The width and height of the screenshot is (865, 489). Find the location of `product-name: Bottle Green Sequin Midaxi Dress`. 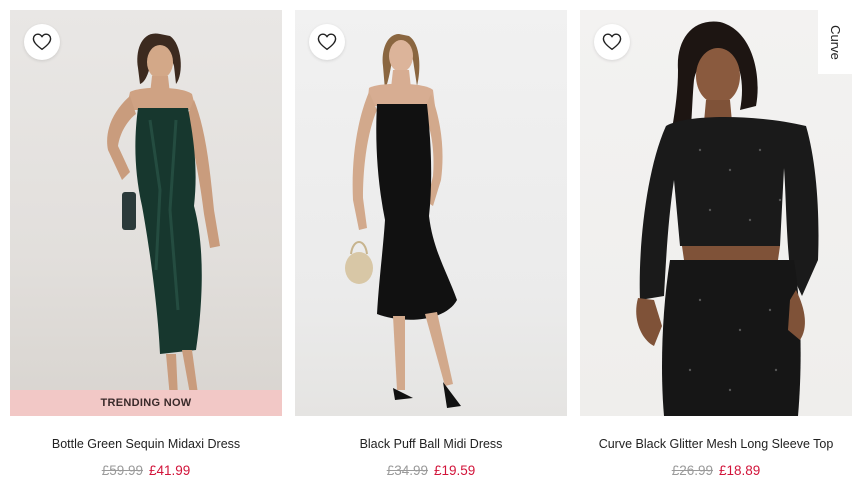

product-name: Bottle Green Sequin Midaxi Dress is located at coordinates (146, 444).